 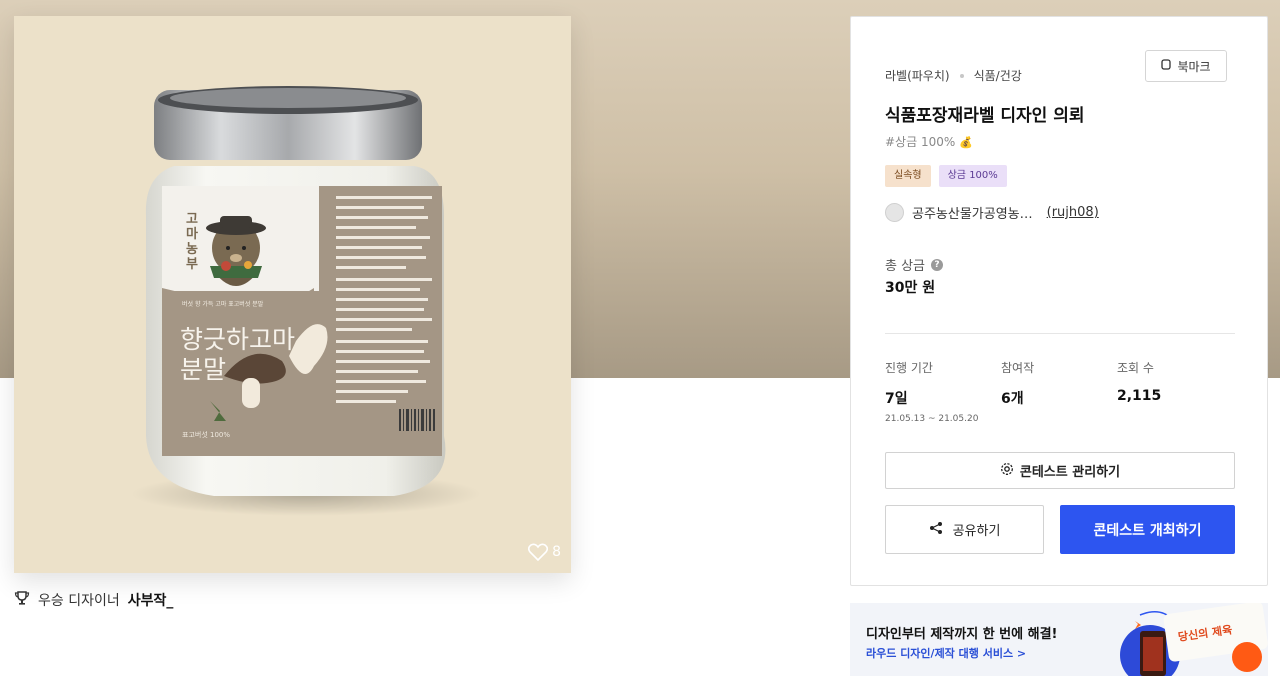 I want to click on brand-char: 고, so click(x=192, y=219).